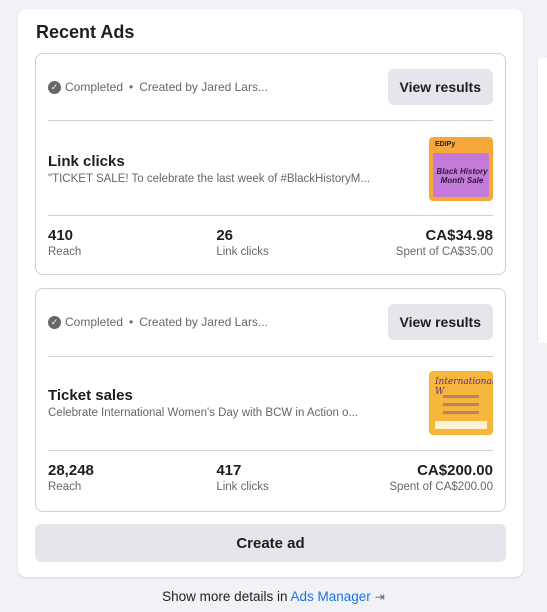 The image size is (547, 612). Describe the element at coordinates (90, 395) in the screenshot. I see `ad-name: Ticket sales` at that location.